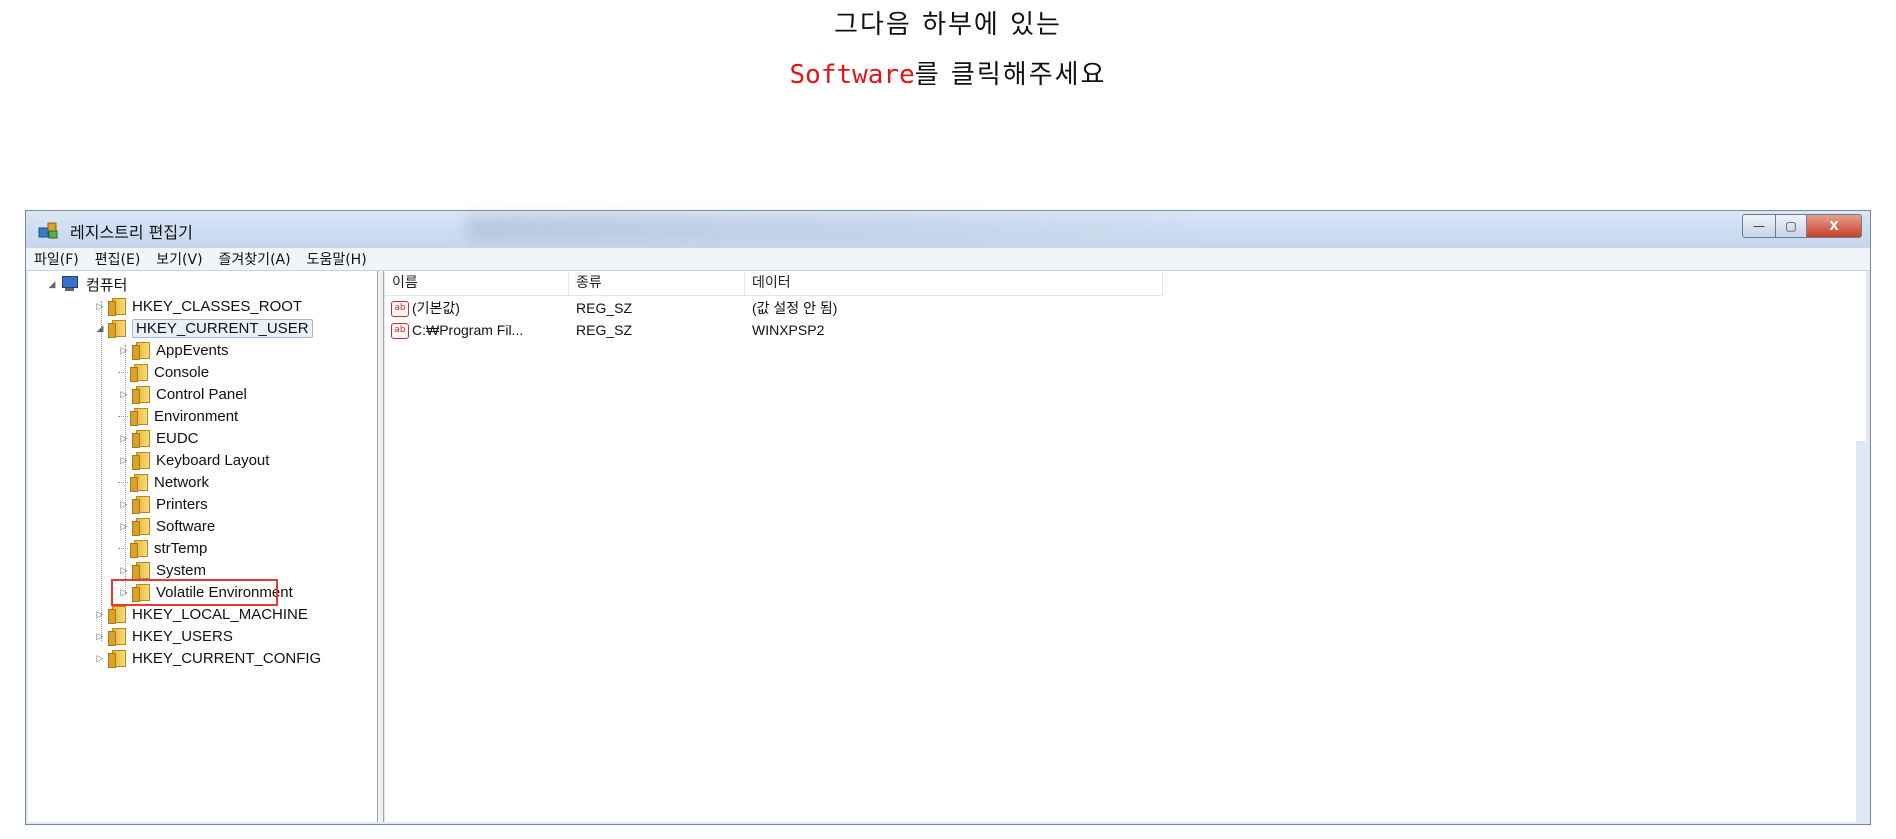  I want to click on list-header: 이름 종류 데이터, so click(774, 283).